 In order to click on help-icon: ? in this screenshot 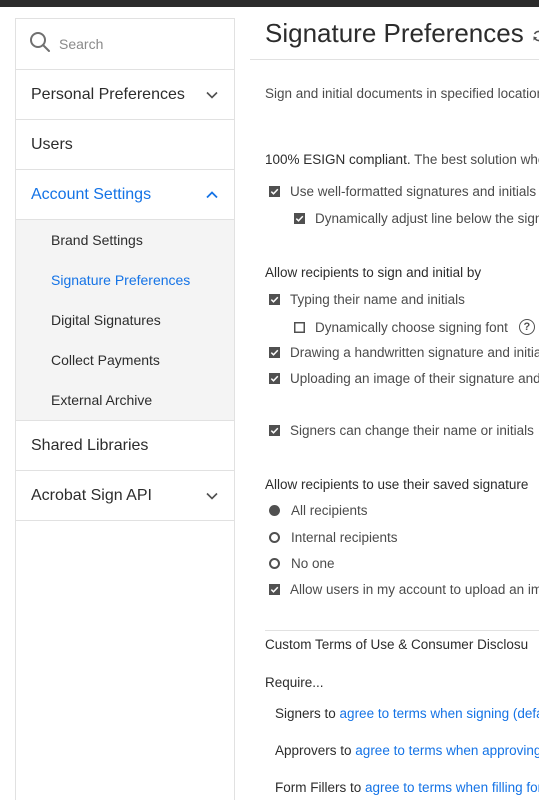, I will do `click(526, 327)`.